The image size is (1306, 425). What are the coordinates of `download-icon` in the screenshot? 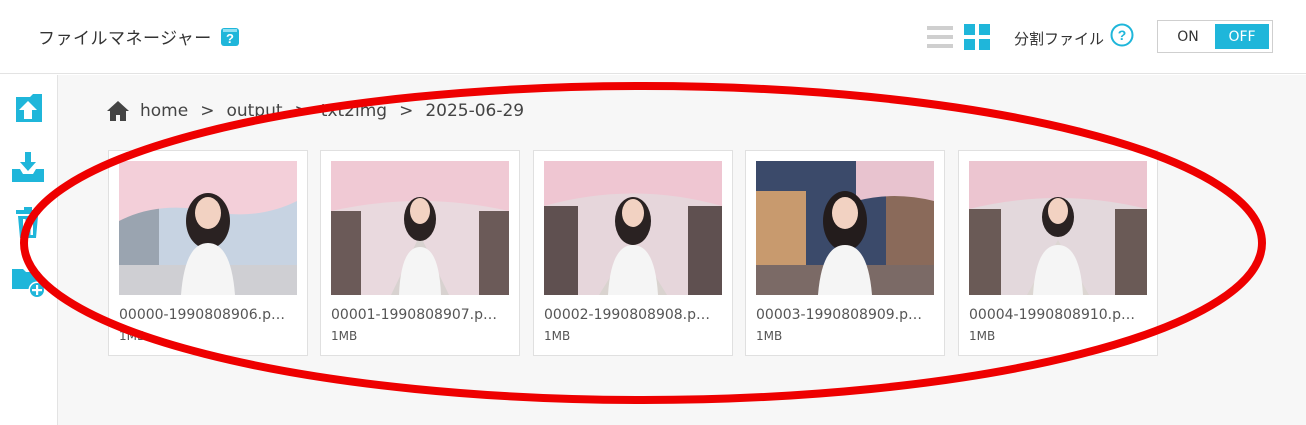 It's located at (28, 167).